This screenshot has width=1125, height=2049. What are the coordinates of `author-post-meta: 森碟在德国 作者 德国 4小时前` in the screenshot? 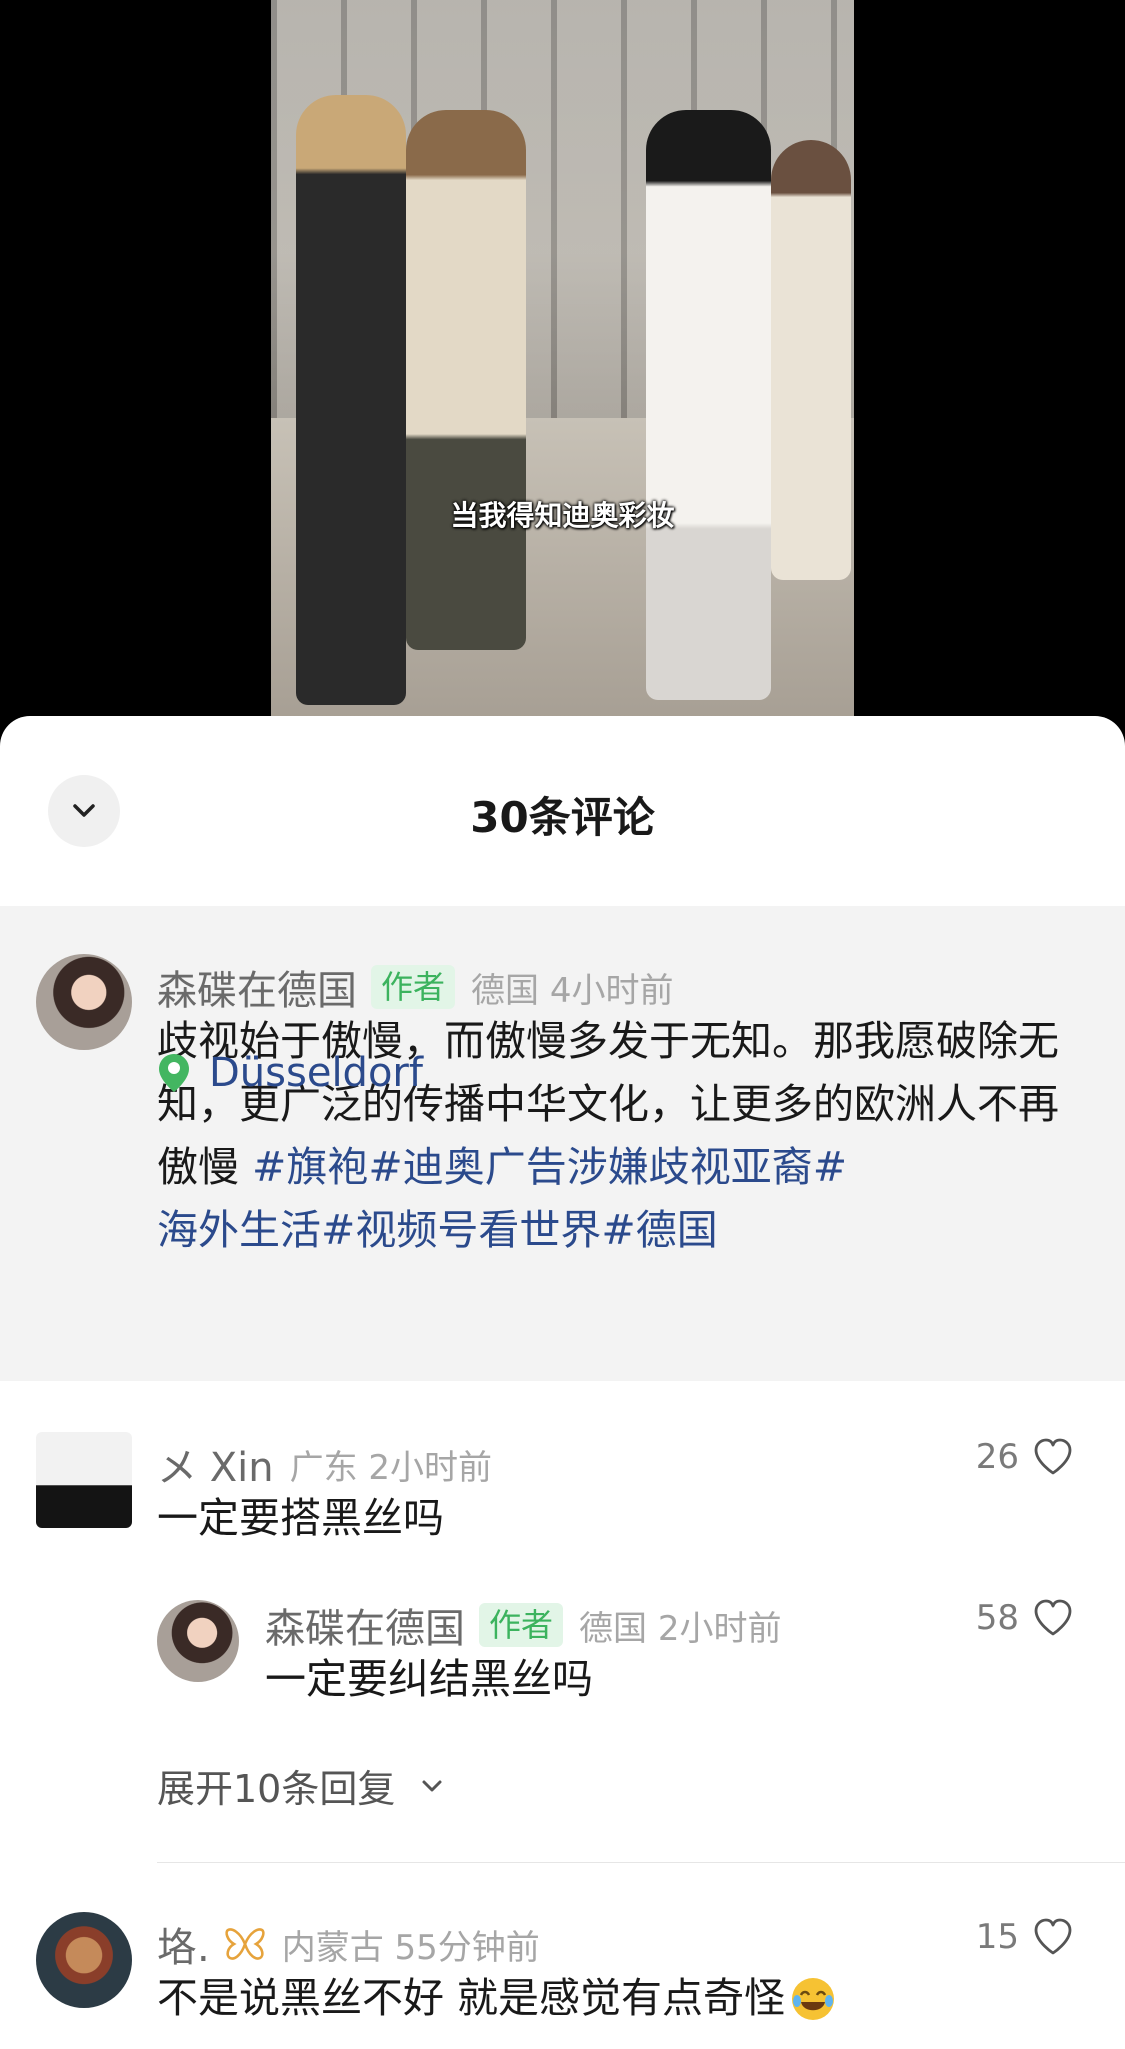 It's located at (415, 987).